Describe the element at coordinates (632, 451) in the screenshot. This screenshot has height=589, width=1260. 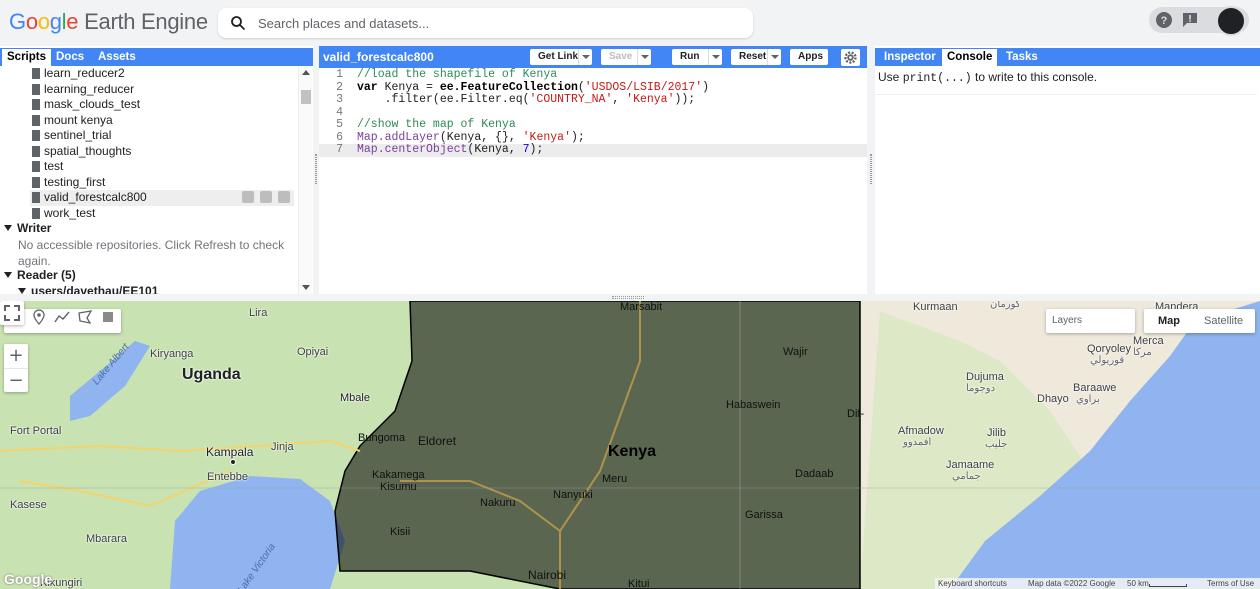
I see `map-label-country: Kenya` at that location.